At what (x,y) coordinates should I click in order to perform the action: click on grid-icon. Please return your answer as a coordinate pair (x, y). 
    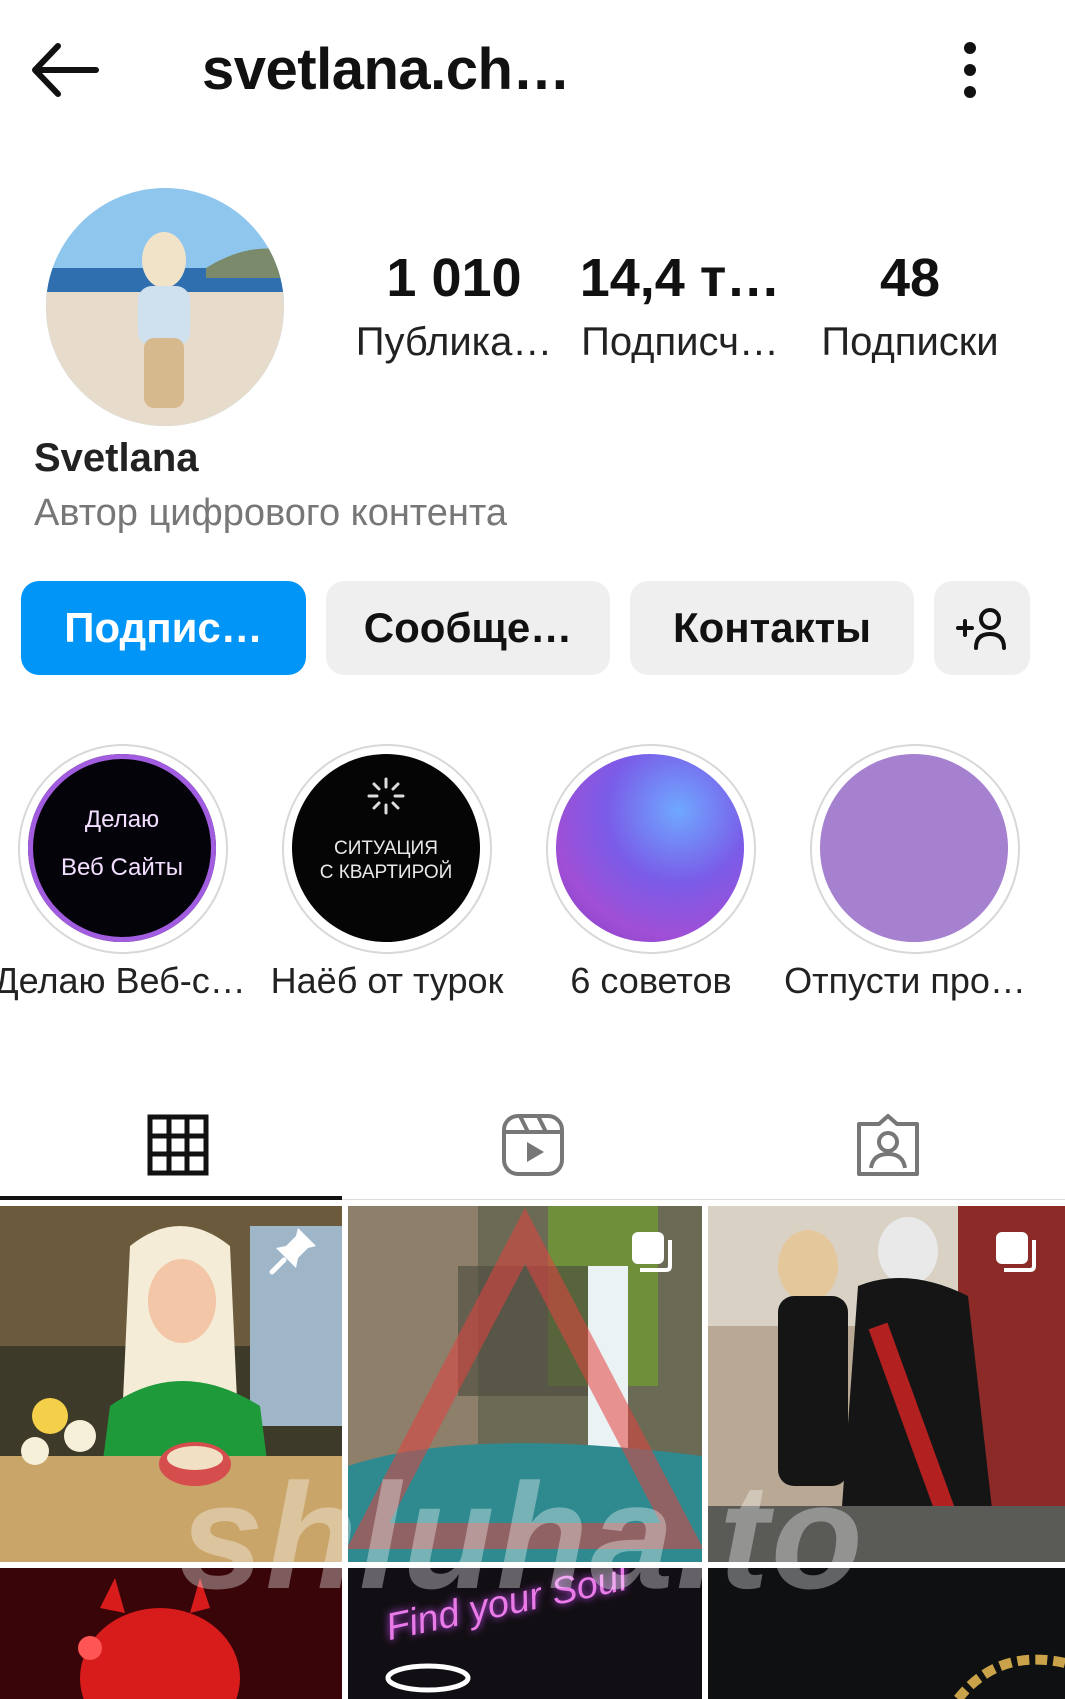
    Looking at the image, I should click on (177, 1145).